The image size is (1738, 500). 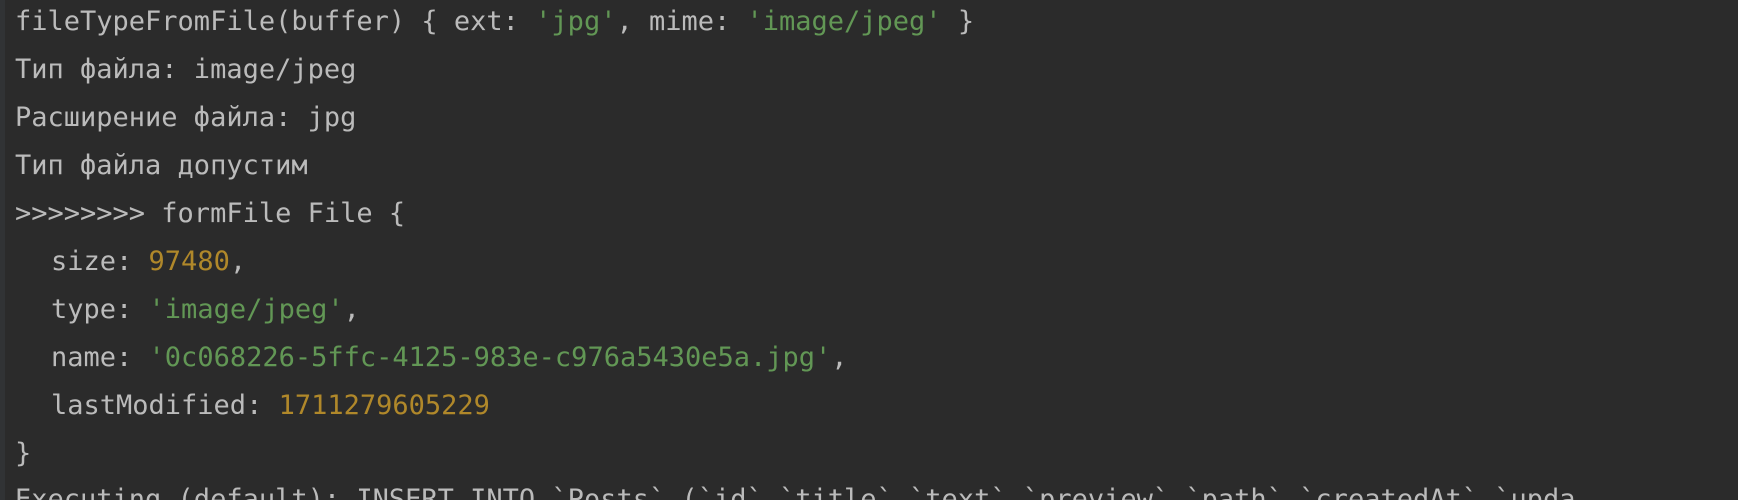 I want to click on name-comma: ,, so click(x=839, y=357).